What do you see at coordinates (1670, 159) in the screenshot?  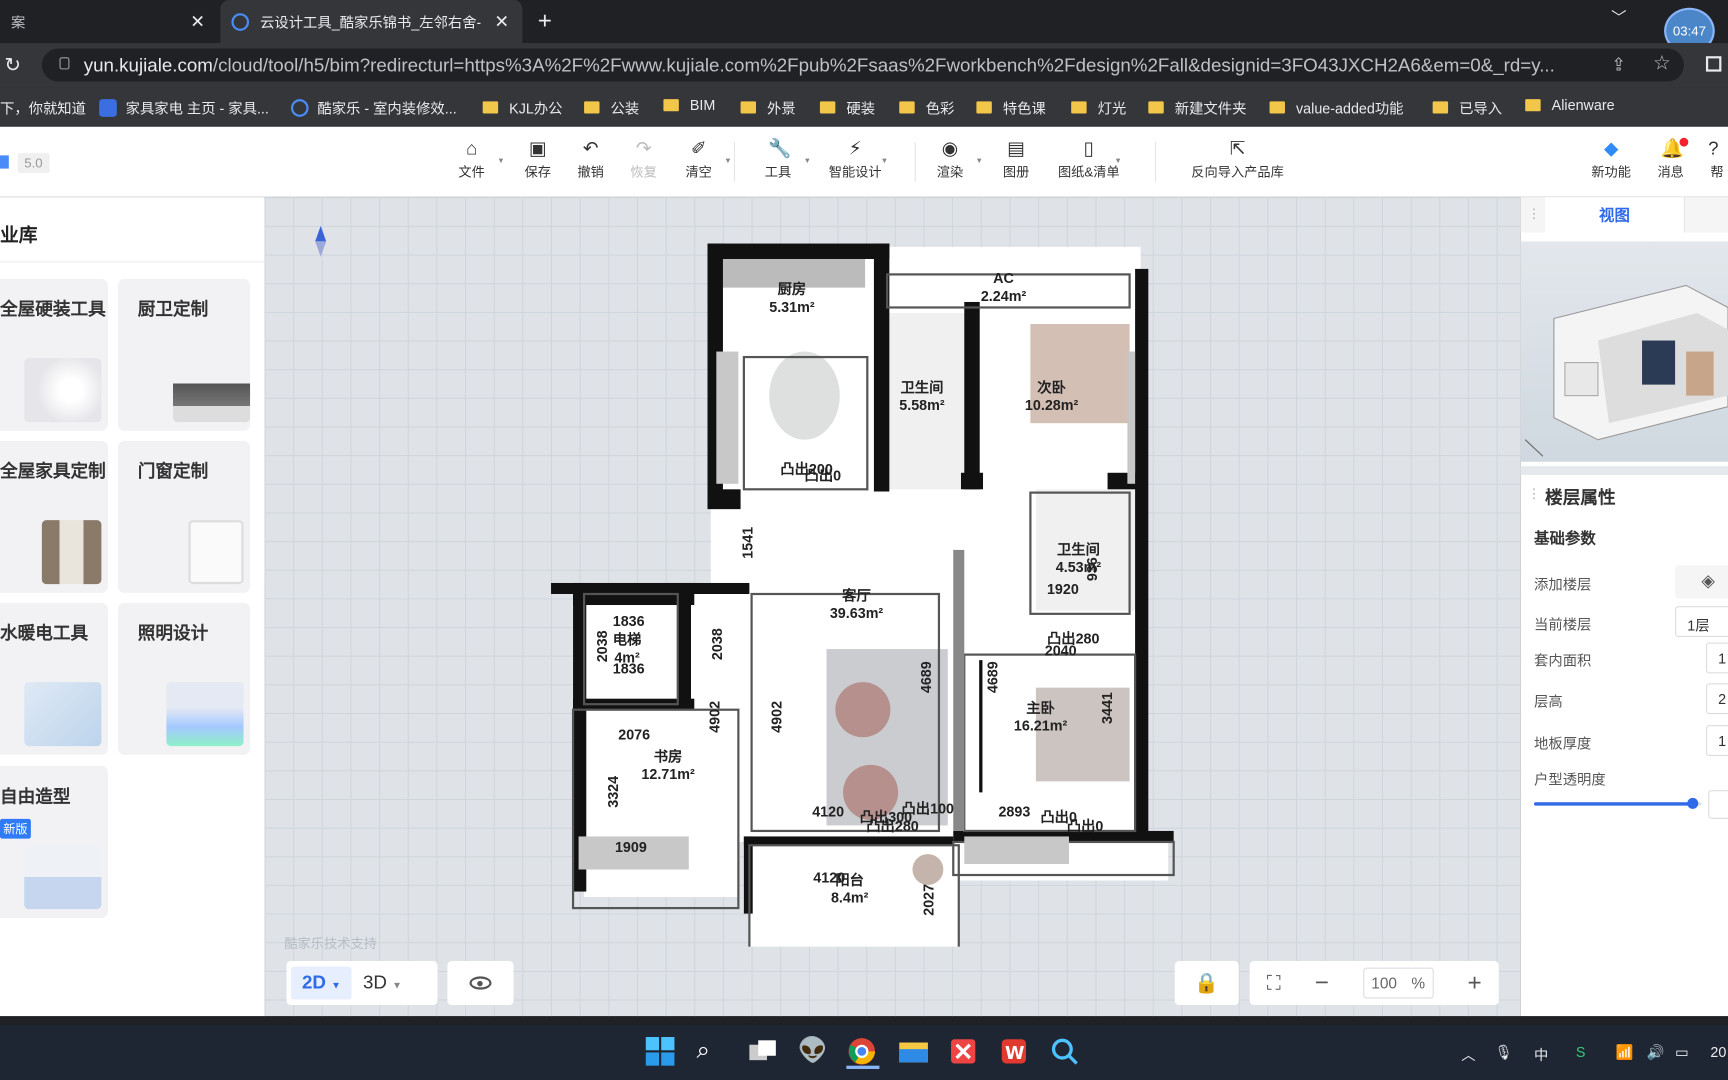 I see `messages-button: 🔔 消息` at bounding box center [1670, 159].